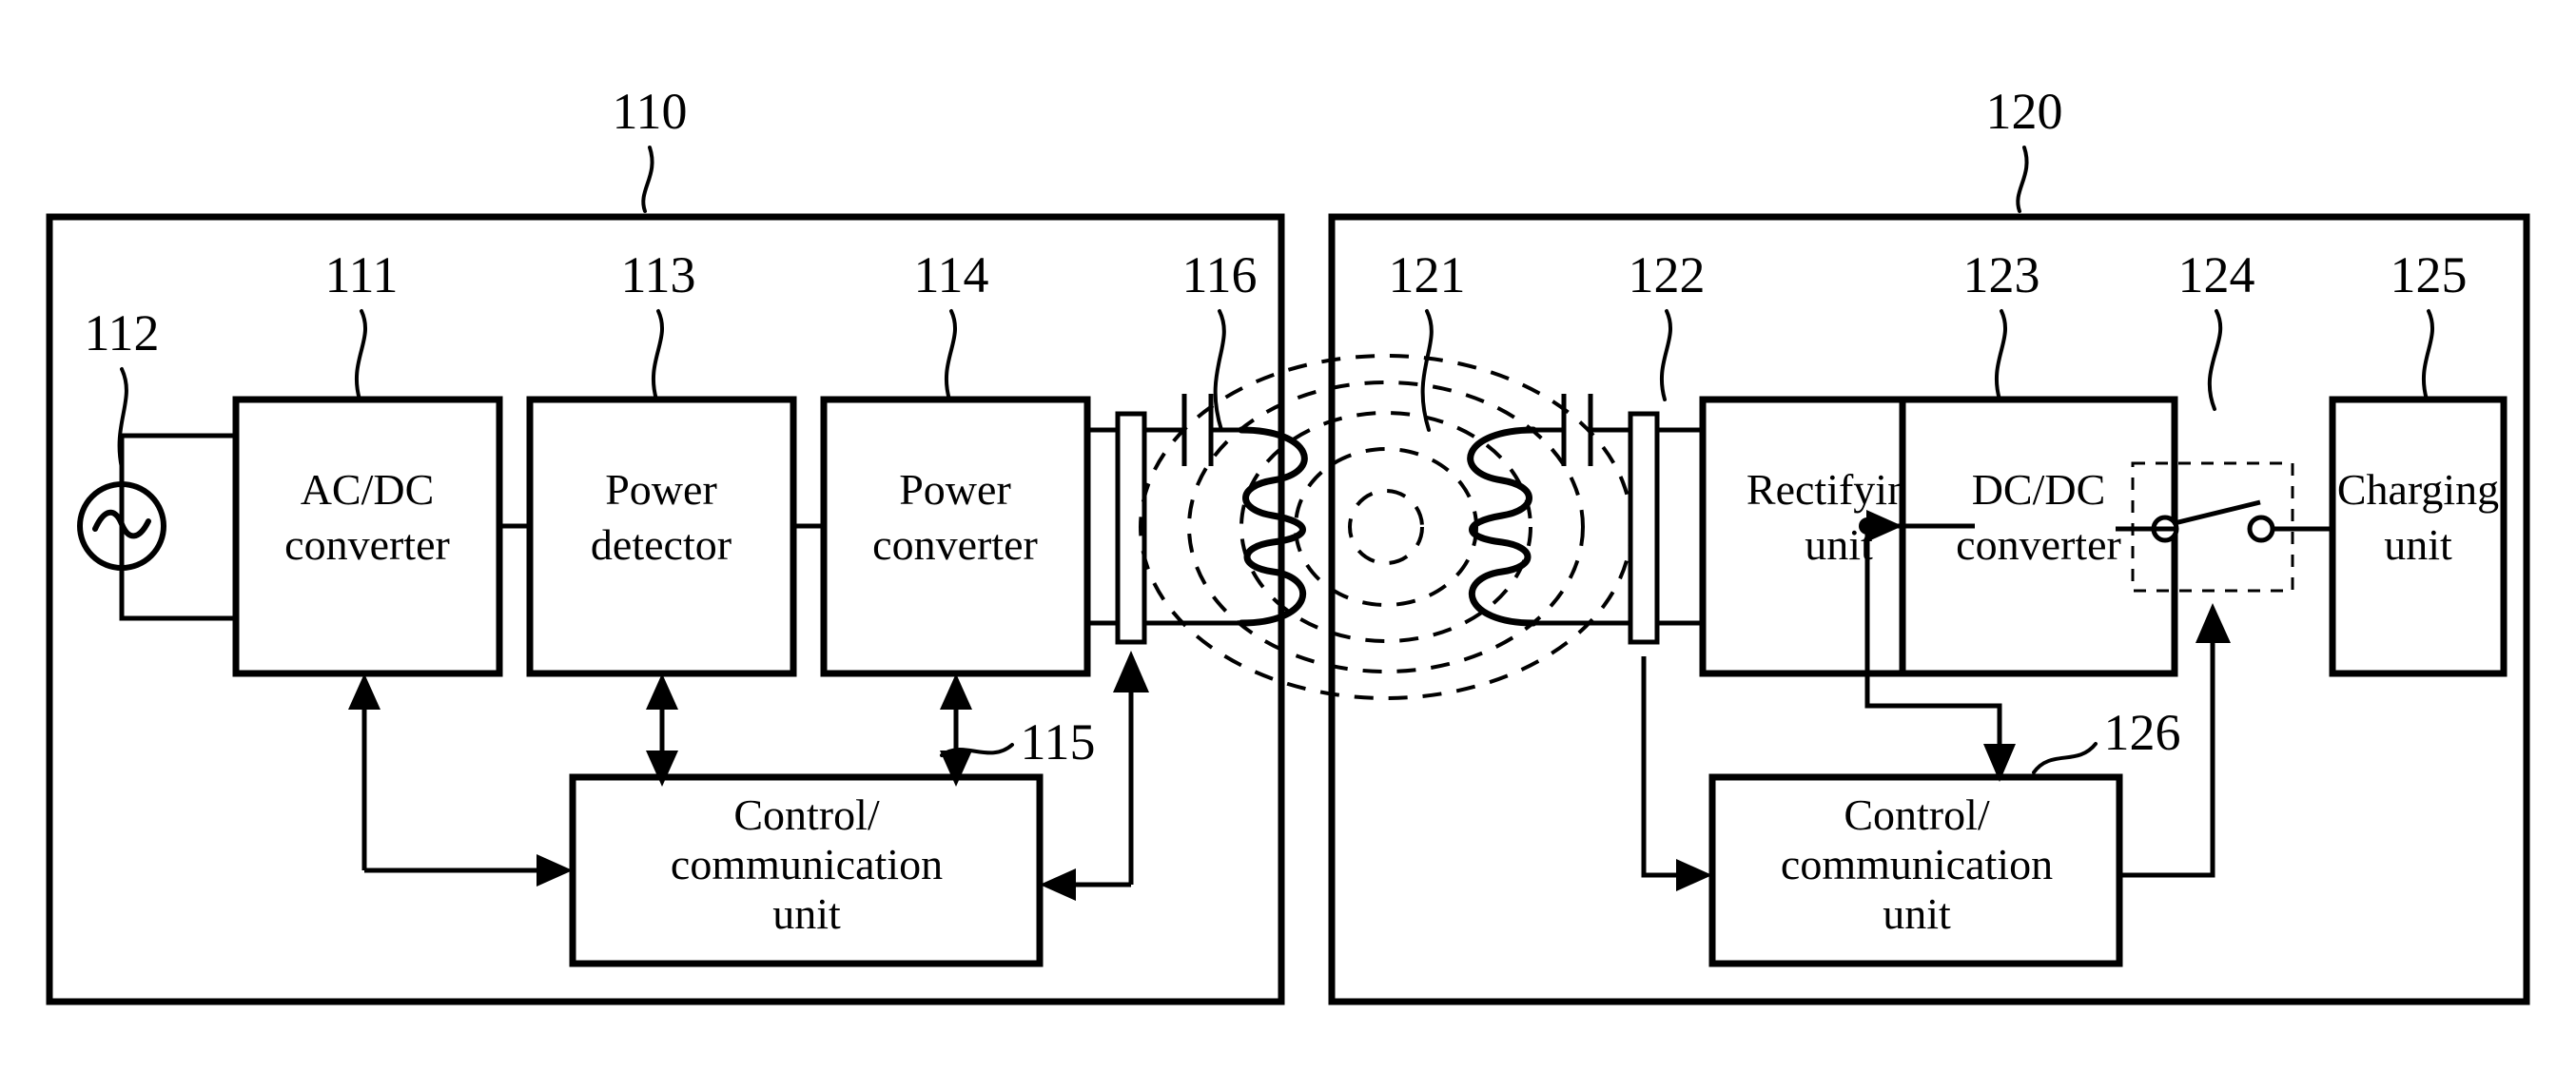 The height and width of the screenshot is (1092, 2576). I want to click on receive-resonator-group: 121, so click(1546, 445).